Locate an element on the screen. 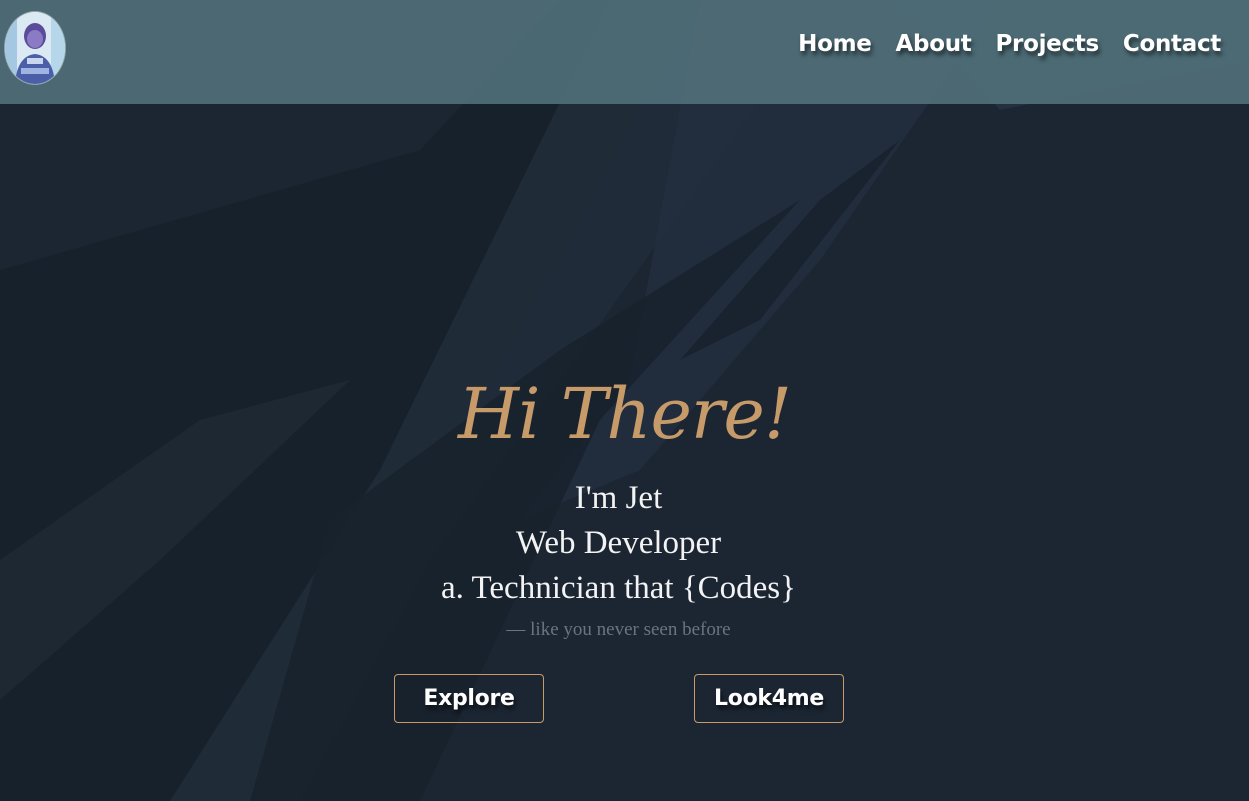 The image size is (1249, 801). hero-name-line: I'm Jet is located at coordinates (618, 498).